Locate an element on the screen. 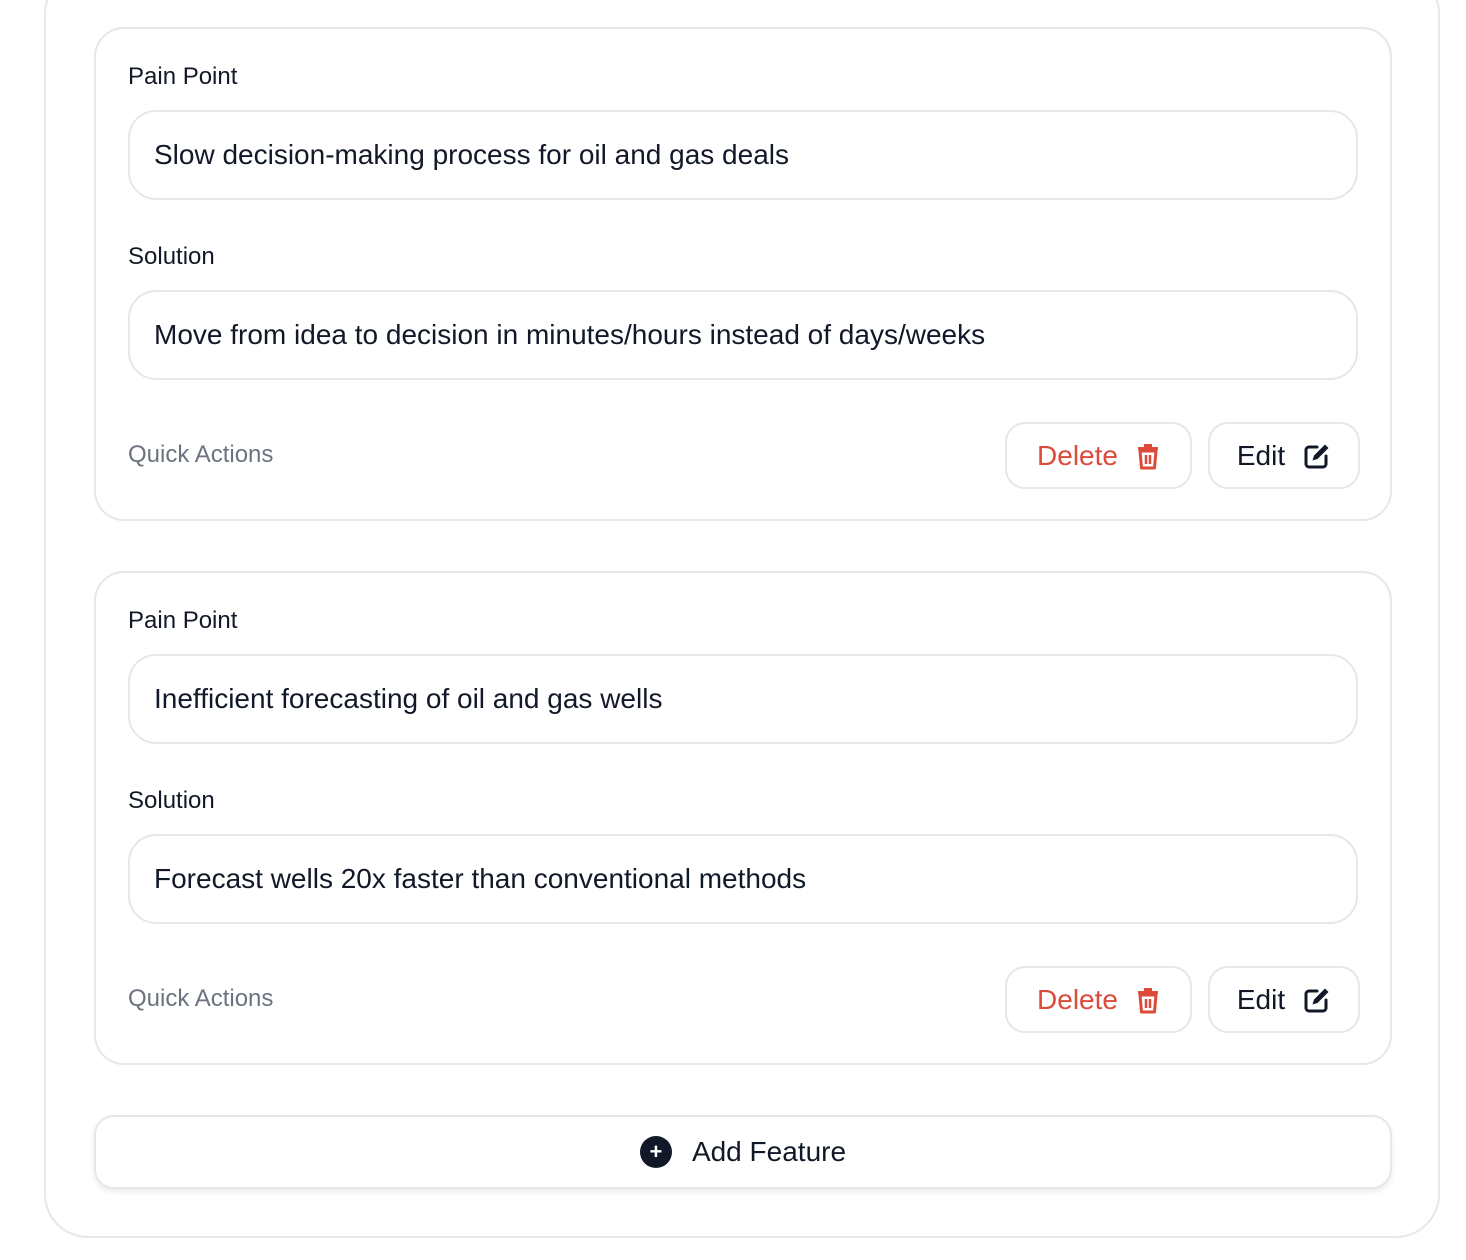  add-feature-label: Add Feature is located at coordinates (769, 1151).